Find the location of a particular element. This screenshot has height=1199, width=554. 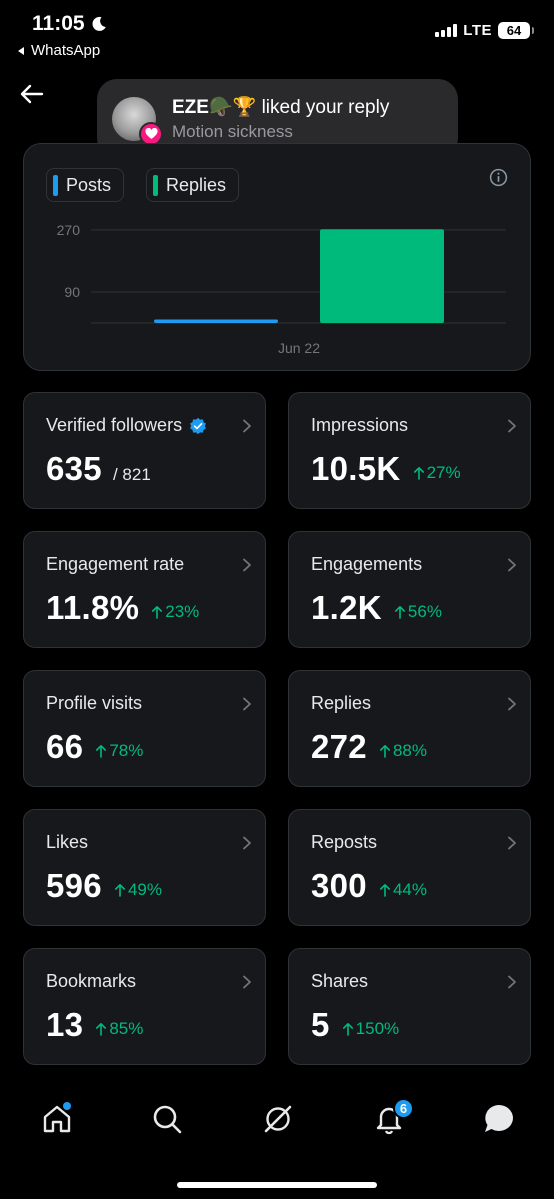

metric-label: Engagement rate is located at coordinates (115, 564).